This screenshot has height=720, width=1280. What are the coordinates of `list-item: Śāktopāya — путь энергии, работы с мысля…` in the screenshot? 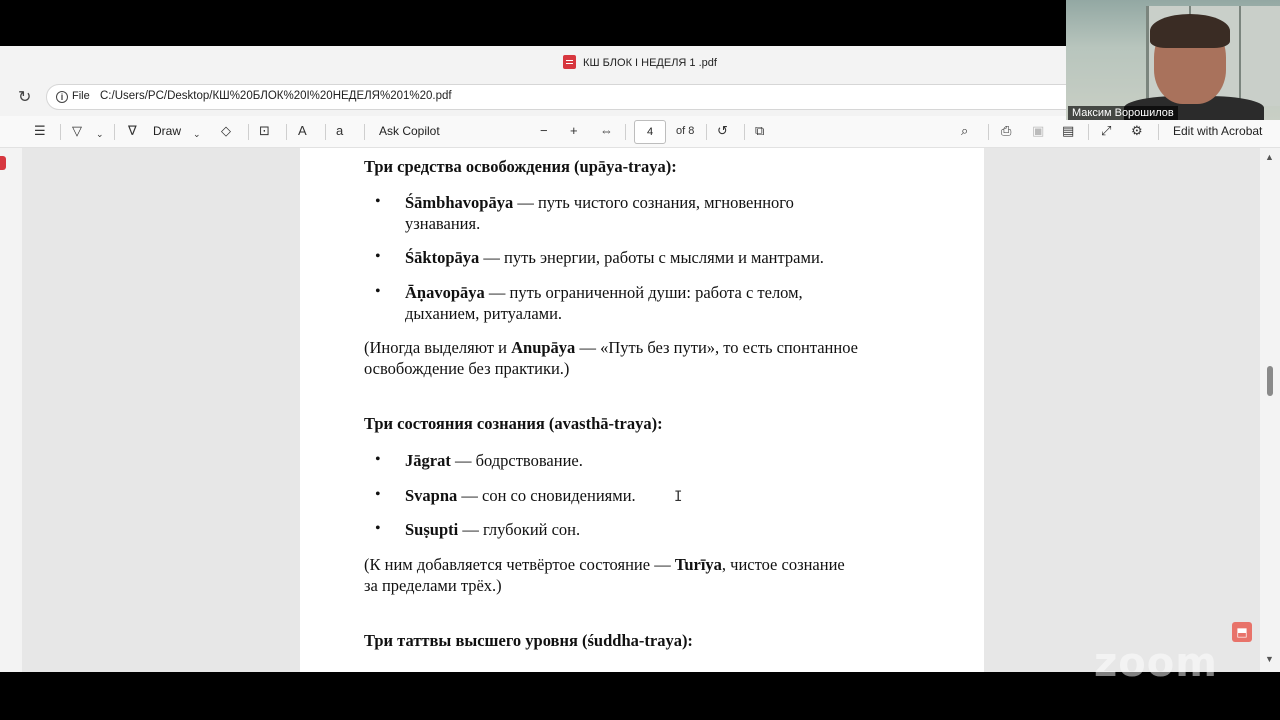 It's located at (614, 257).